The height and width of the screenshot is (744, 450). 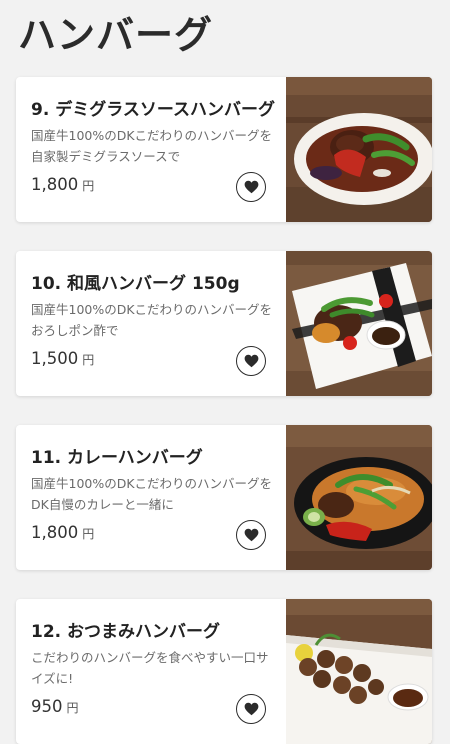 I want to click on menu-item-price-row: 950 円, so click(x=55, y=706).